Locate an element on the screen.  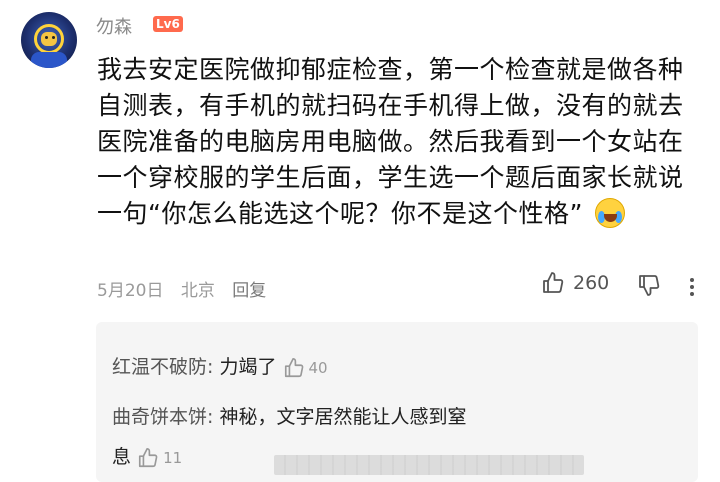
comment-line: 医院准备的电脑房用电脑做。然后我看到一个女站在 is located at coordinates (390, 141).